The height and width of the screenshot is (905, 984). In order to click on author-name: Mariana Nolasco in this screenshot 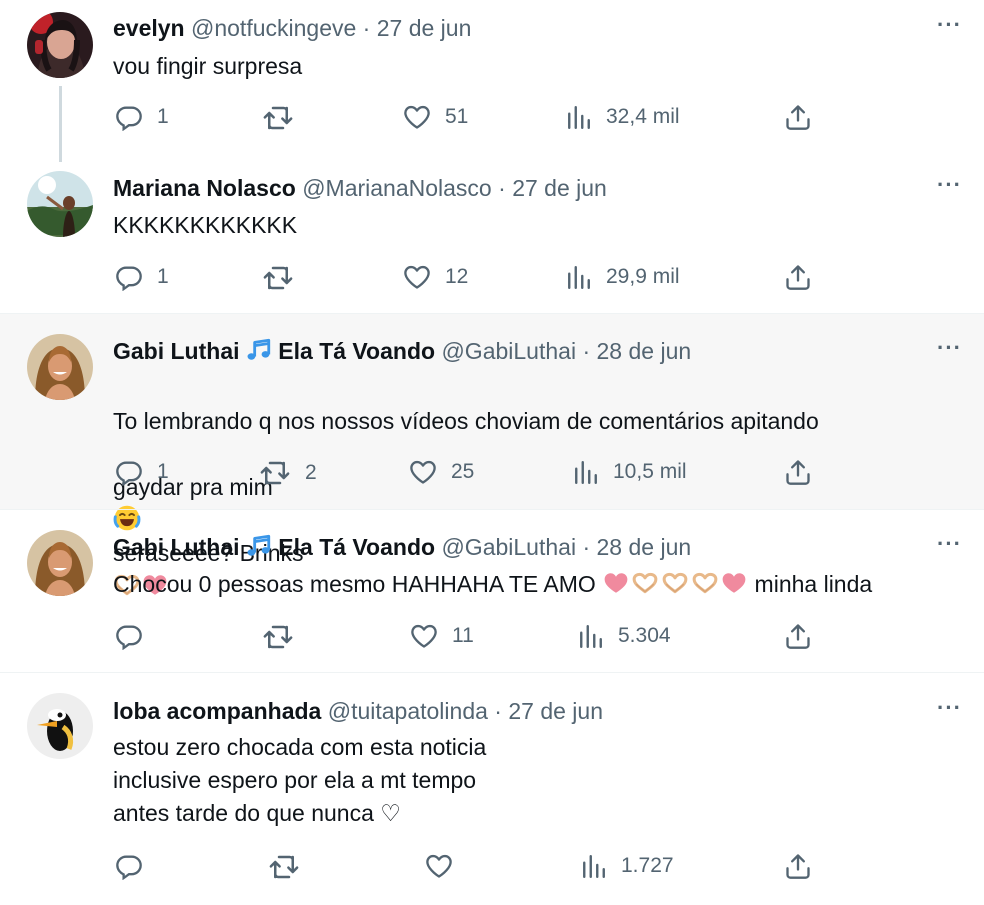, I will do `click(204, 188)`.